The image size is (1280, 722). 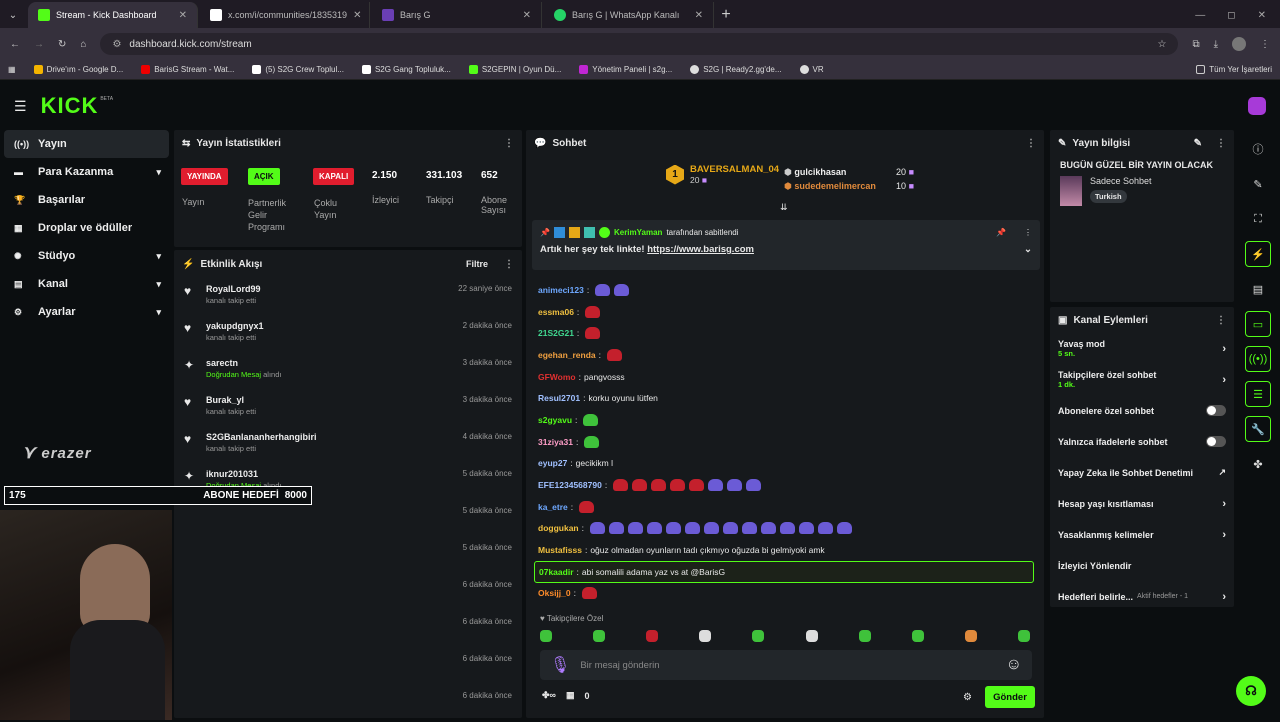 I want to click on chat-message: s2gyavu:, so click(x=784, y=420).